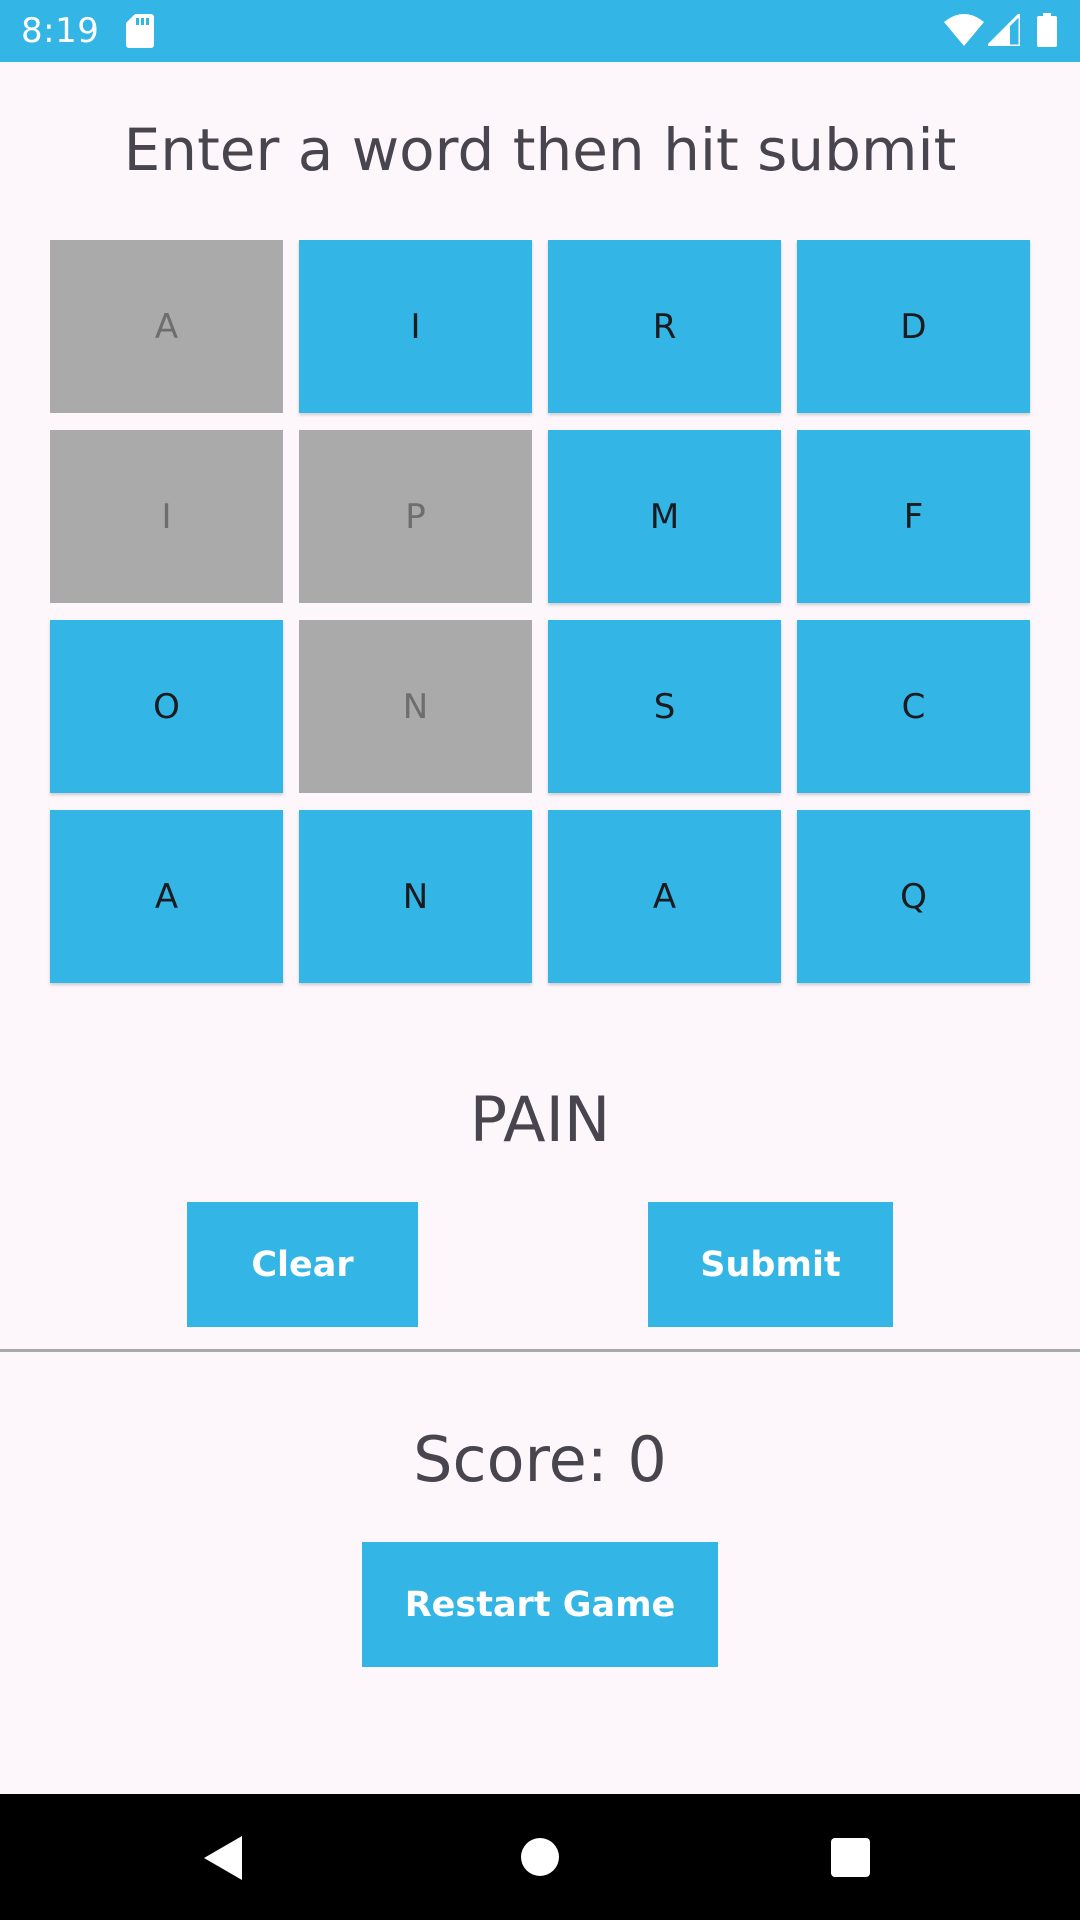  I want to click on instruction-text: Enter a word then hit submit, so click(540, 150).